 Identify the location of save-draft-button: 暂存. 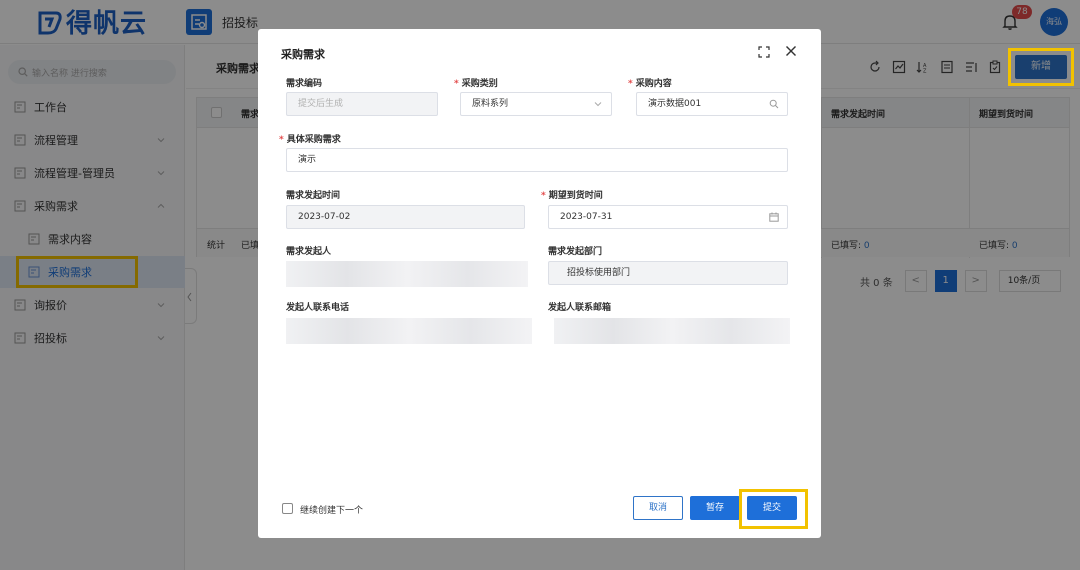
(715, 508).